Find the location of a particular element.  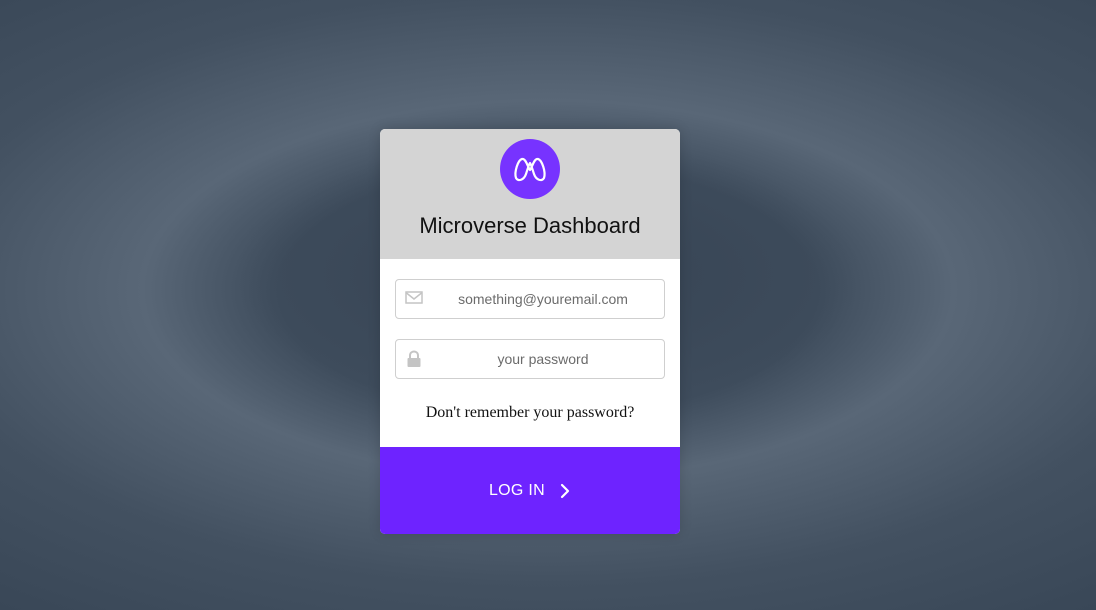

login-button-label: LOG IN is located at coordinates (517, 490).